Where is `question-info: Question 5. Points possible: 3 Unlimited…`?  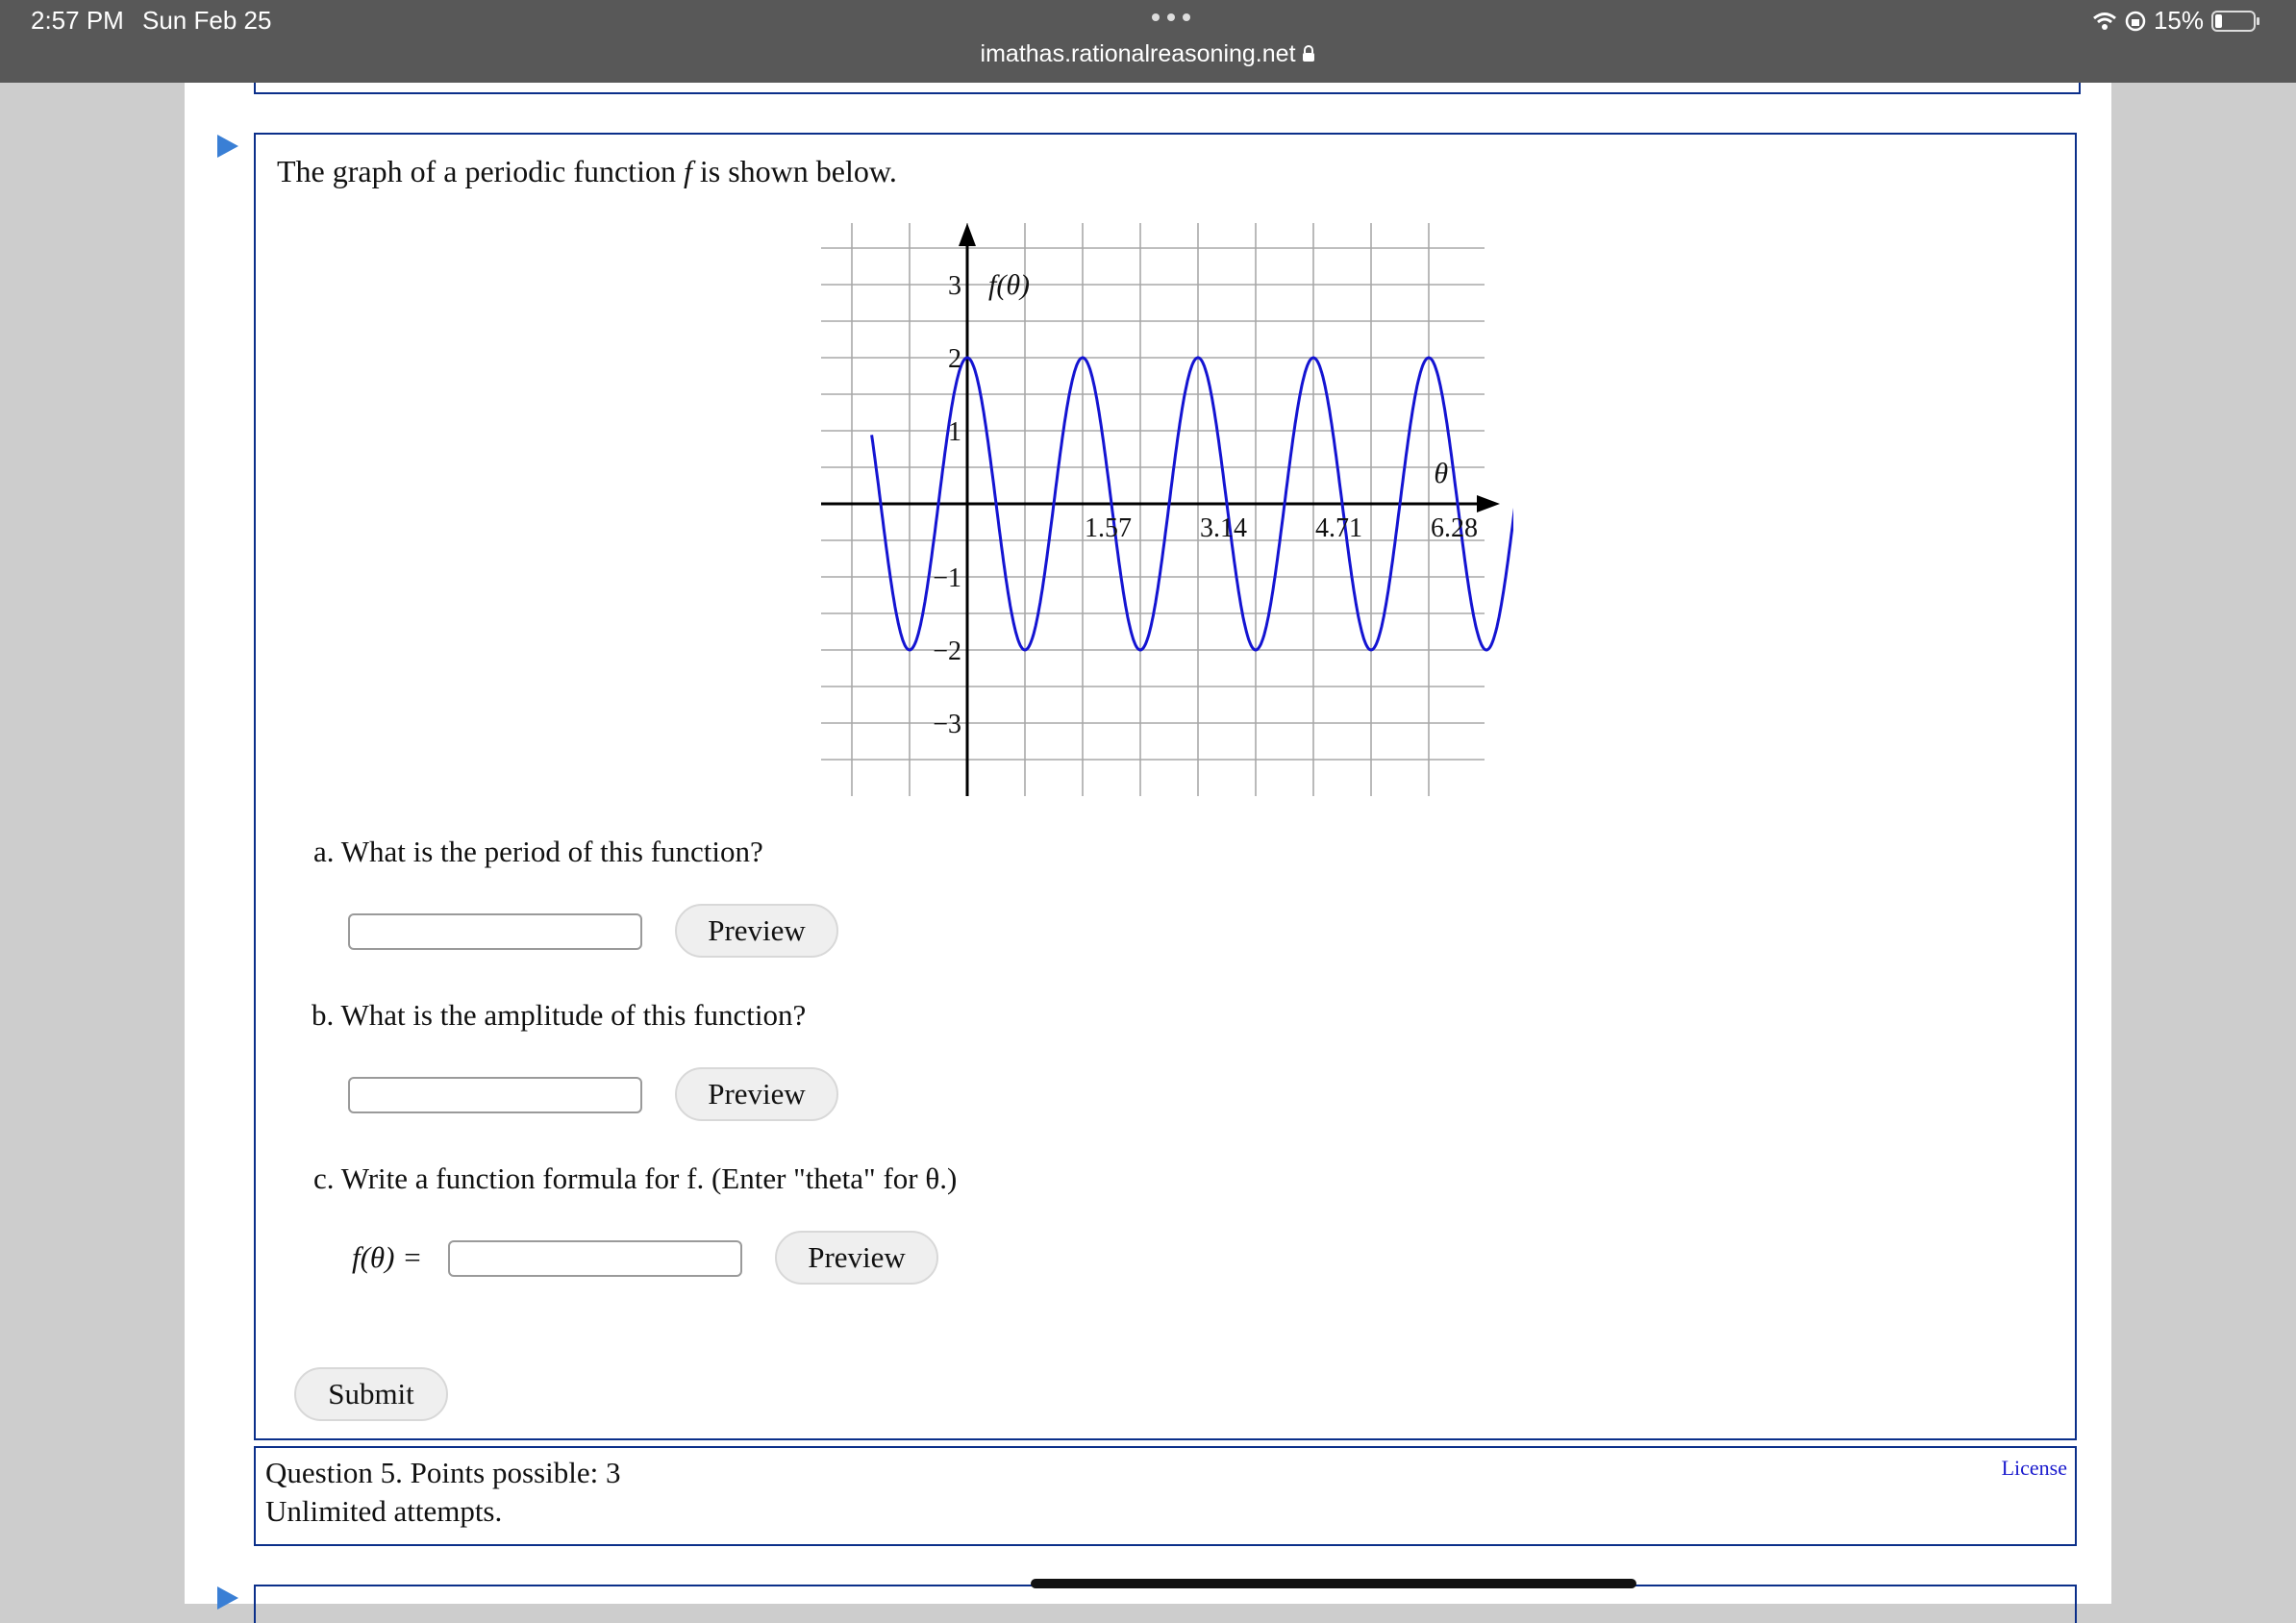 question-info: Question 5. Points possible: 3 Unlimited… is located at coordinates (1165, 1496).